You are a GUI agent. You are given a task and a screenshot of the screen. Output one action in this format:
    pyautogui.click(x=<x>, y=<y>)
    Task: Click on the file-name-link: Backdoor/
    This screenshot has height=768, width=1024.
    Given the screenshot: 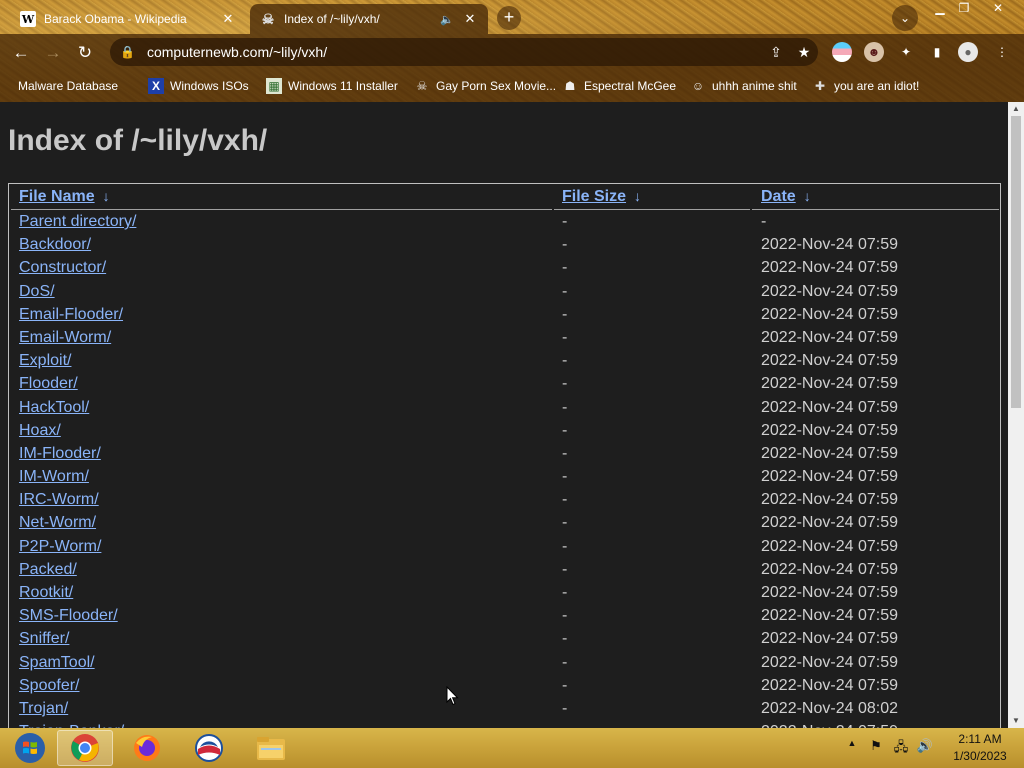 What is the action you would take?
    pyautogui.click(x=55, y=245)
    